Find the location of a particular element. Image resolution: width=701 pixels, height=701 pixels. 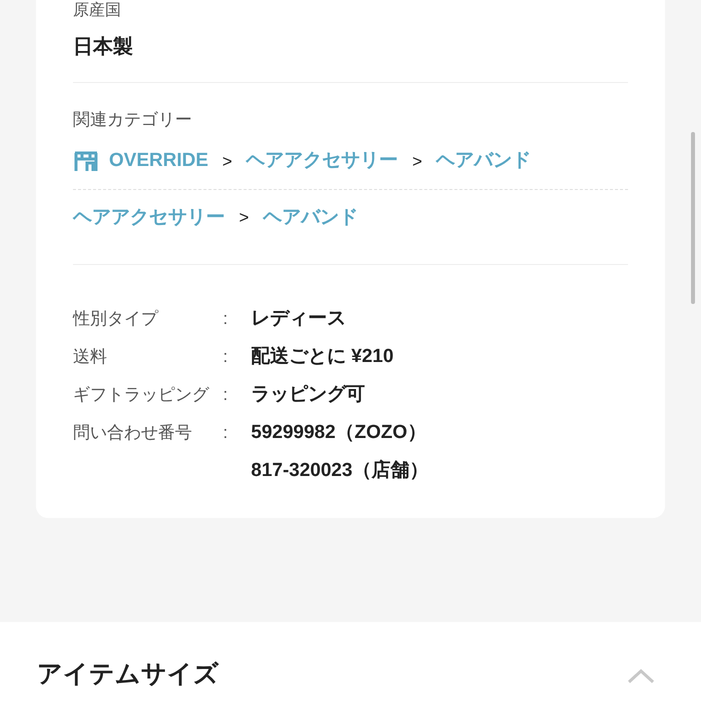

detail-value: 817-320023（店舗） is located at coordinates (340, 470).